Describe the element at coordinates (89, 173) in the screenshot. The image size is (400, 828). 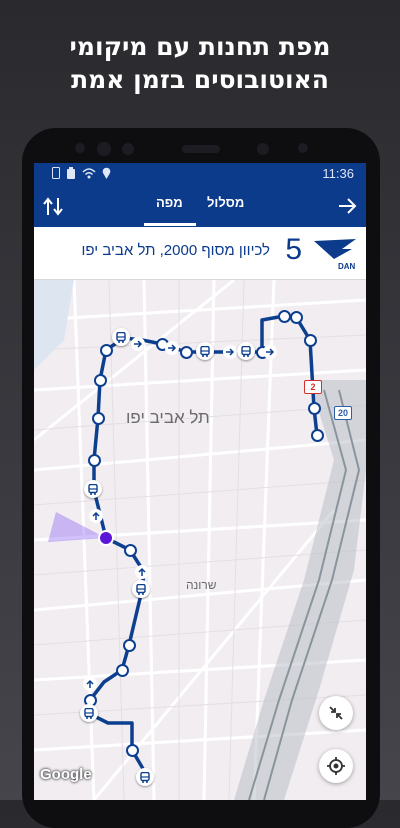
I see `wifi-icon` at that location.